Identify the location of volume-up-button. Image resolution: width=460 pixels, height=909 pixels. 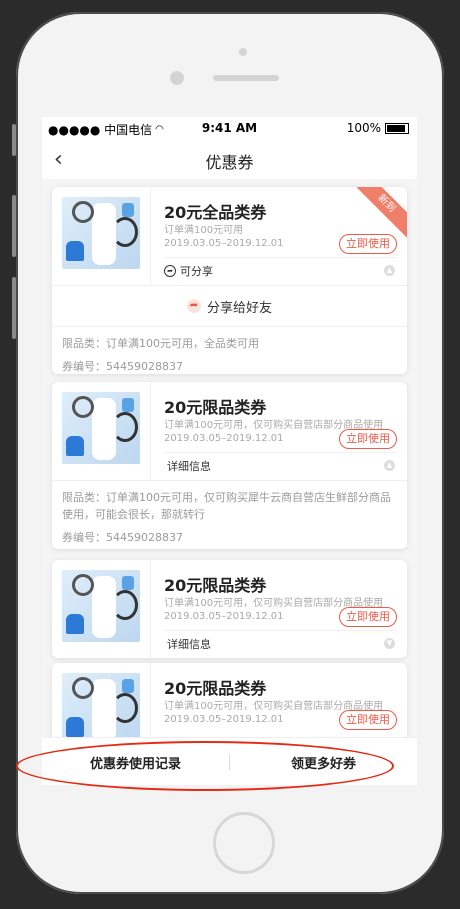
(14, 226).